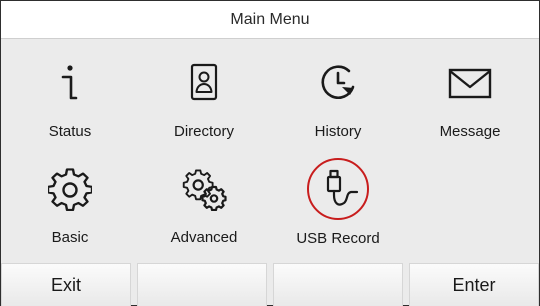 Image resolution: width=540 pixels, height=306 pixels. Describe the element at coordinates (70, 237) in the screenshot. I see `menu-item-label: Basic` at that location.